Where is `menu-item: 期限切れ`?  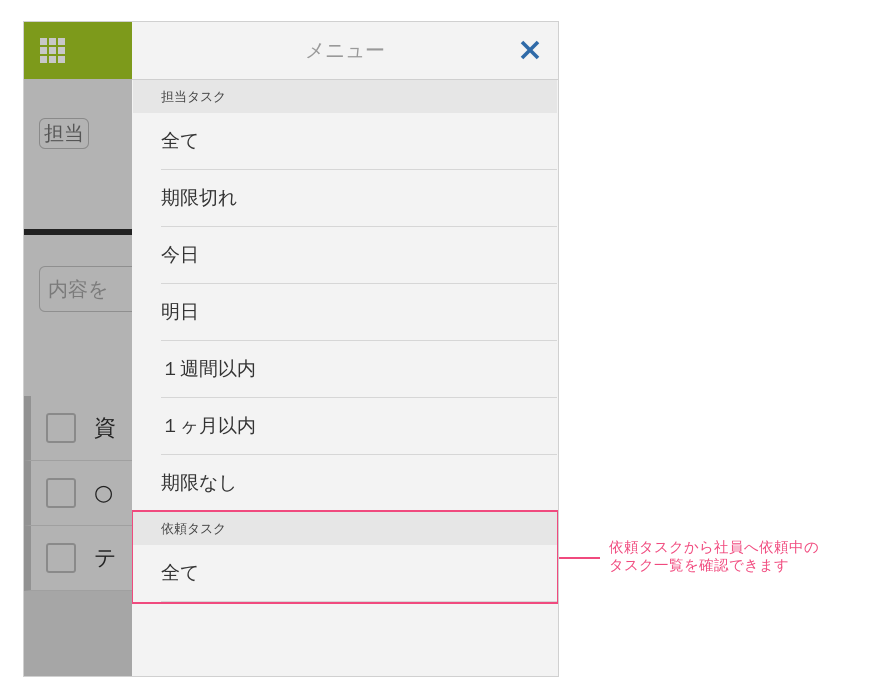
menu-item: 期限切れ is located at coordinates (359, 198).